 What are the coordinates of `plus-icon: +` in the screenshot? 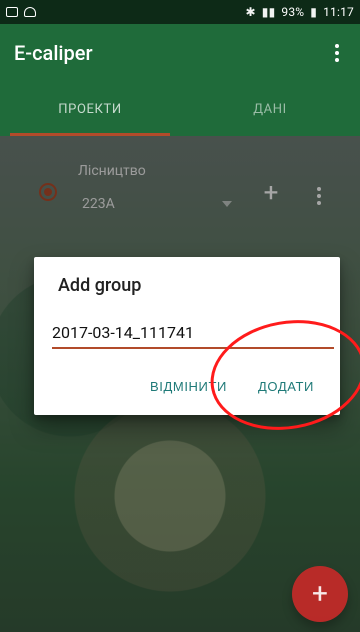 It's located at (320, 593).